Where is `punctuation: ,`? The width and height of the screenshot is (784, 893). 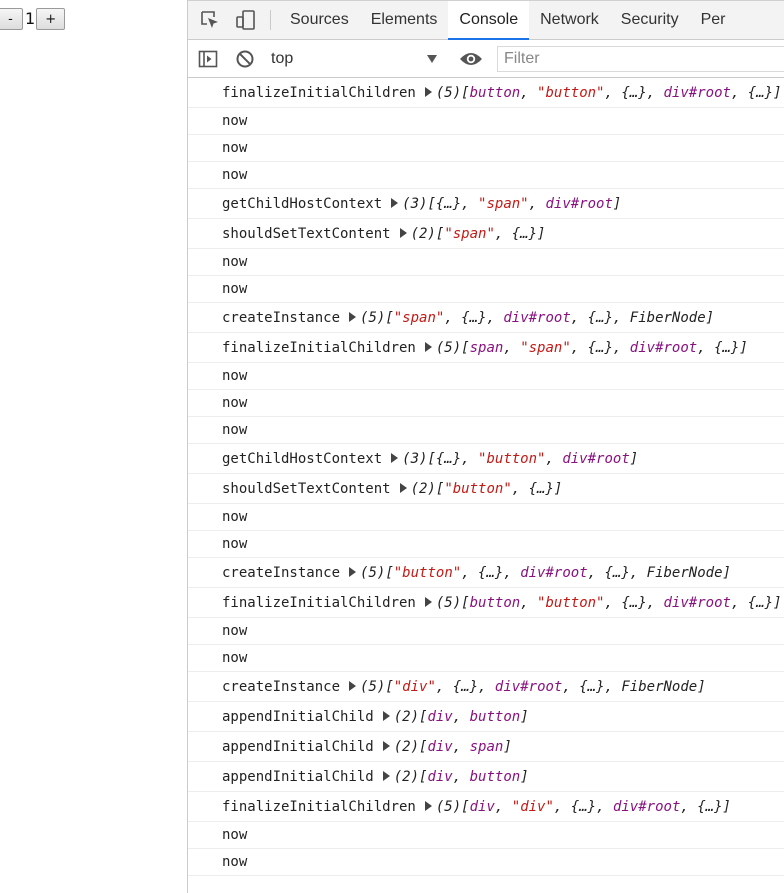
punctuation: , is located at coordinates (529, 92).